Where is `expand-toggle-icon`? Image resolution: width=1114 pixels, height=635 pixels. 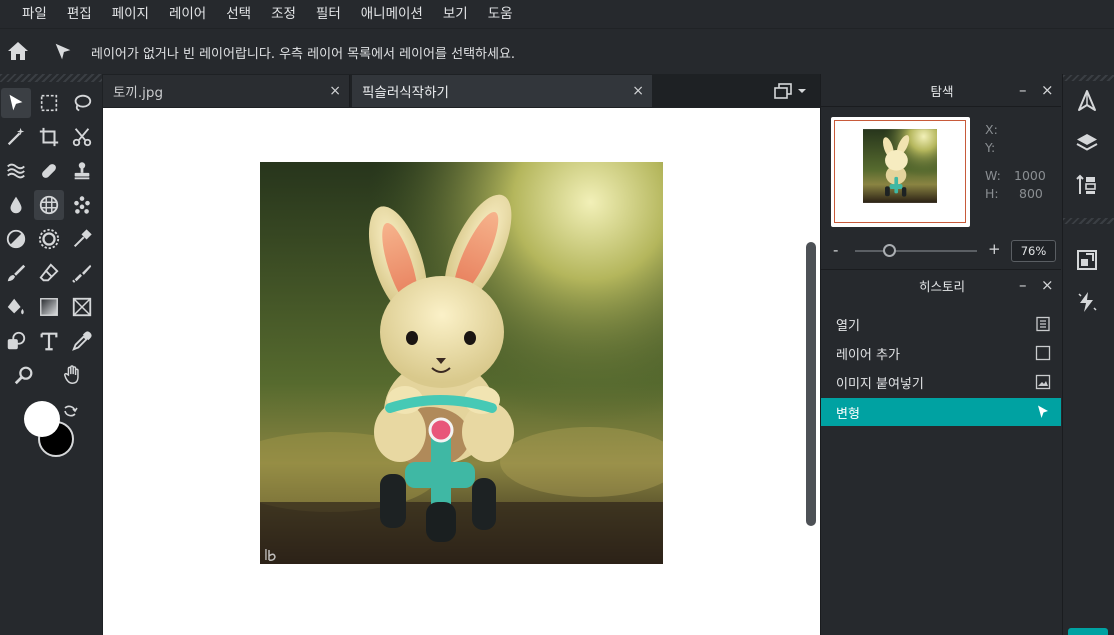
expand-toggle-icon is located at coordinates (1087, 260).